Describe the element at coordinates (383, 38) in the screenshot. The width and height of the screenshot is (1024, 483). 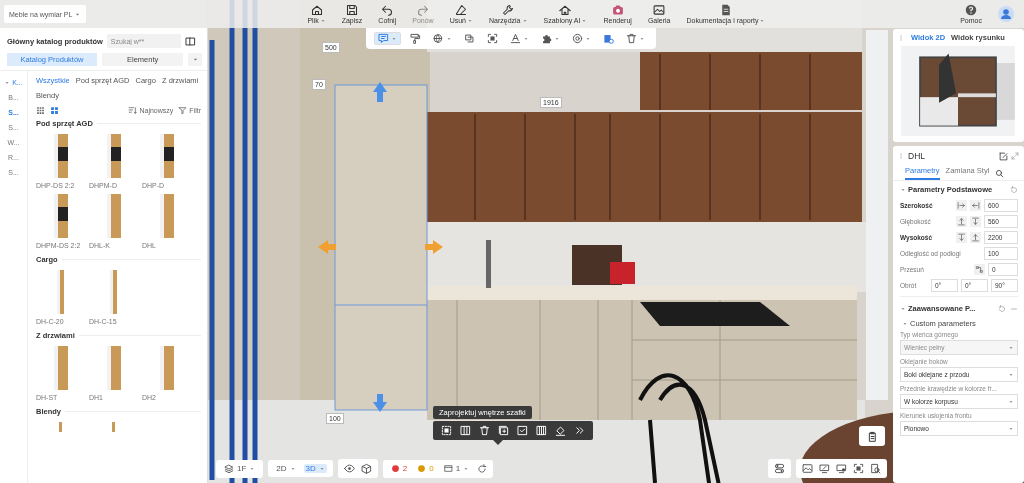
I see `note-icon` at that location.